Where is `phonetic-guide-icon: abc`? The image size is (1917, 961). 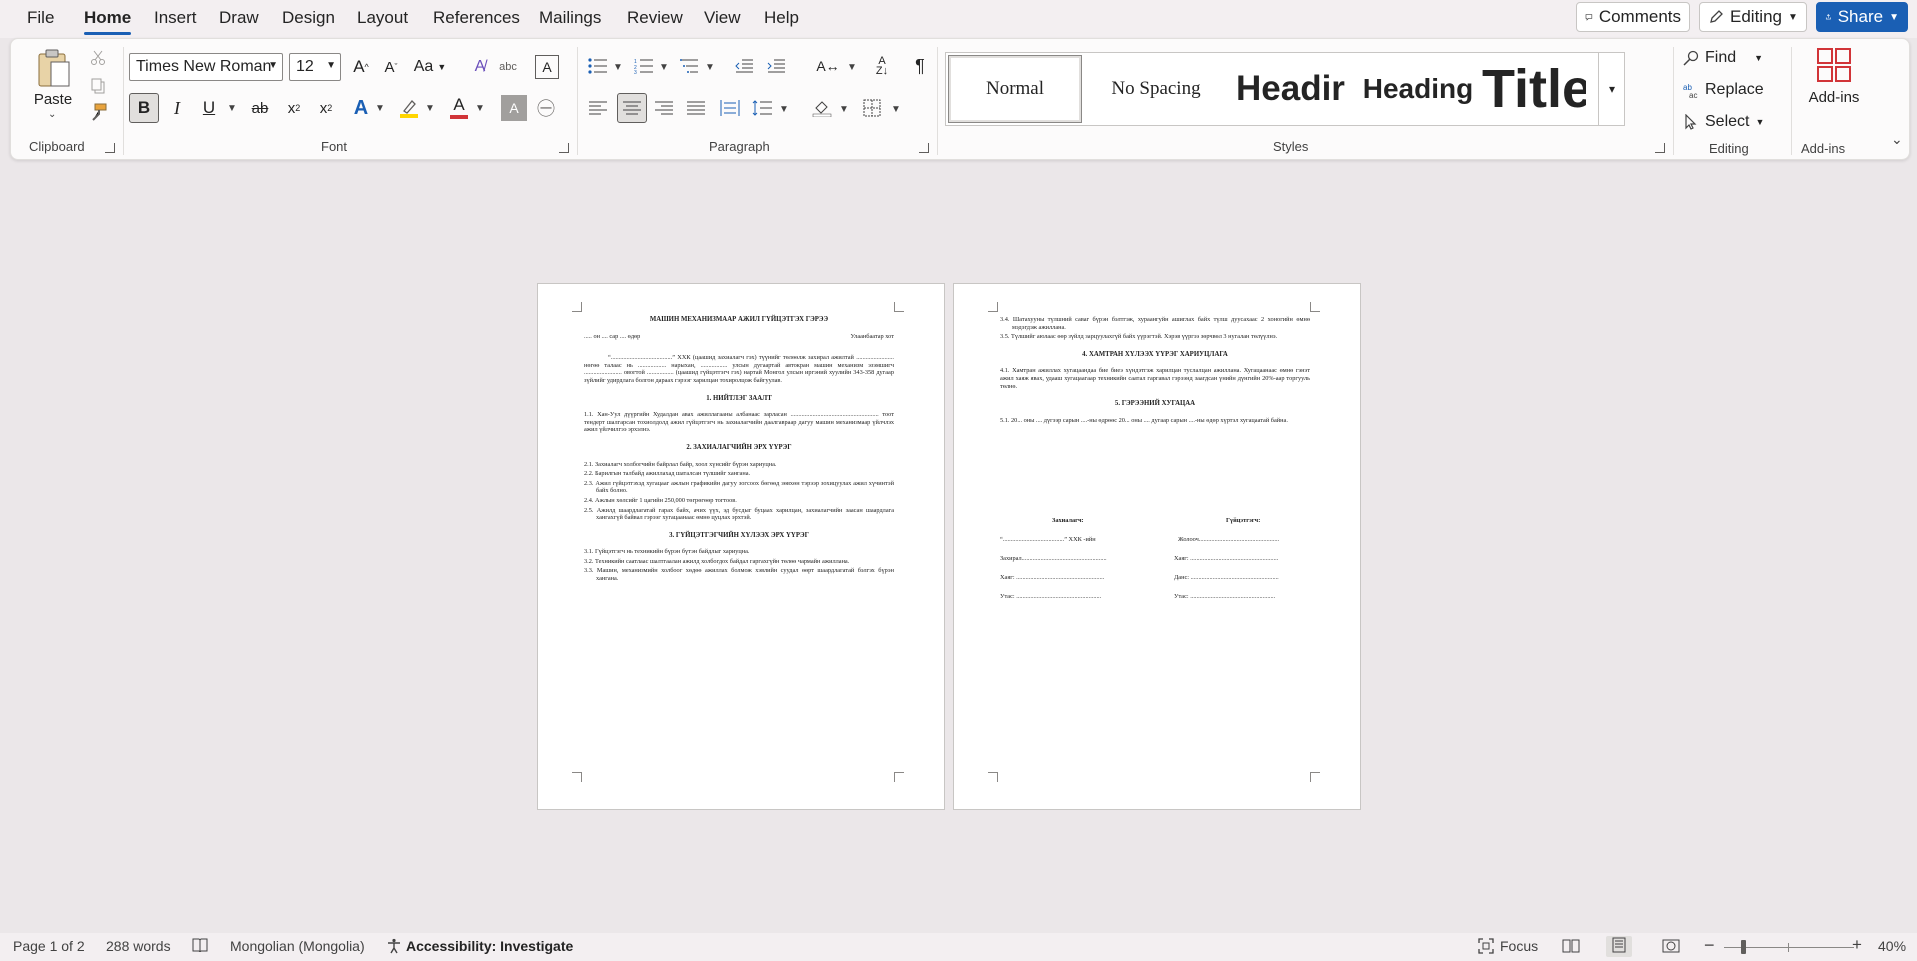
phonetic-guide-icon: abc is located at coordinates (508, 67).